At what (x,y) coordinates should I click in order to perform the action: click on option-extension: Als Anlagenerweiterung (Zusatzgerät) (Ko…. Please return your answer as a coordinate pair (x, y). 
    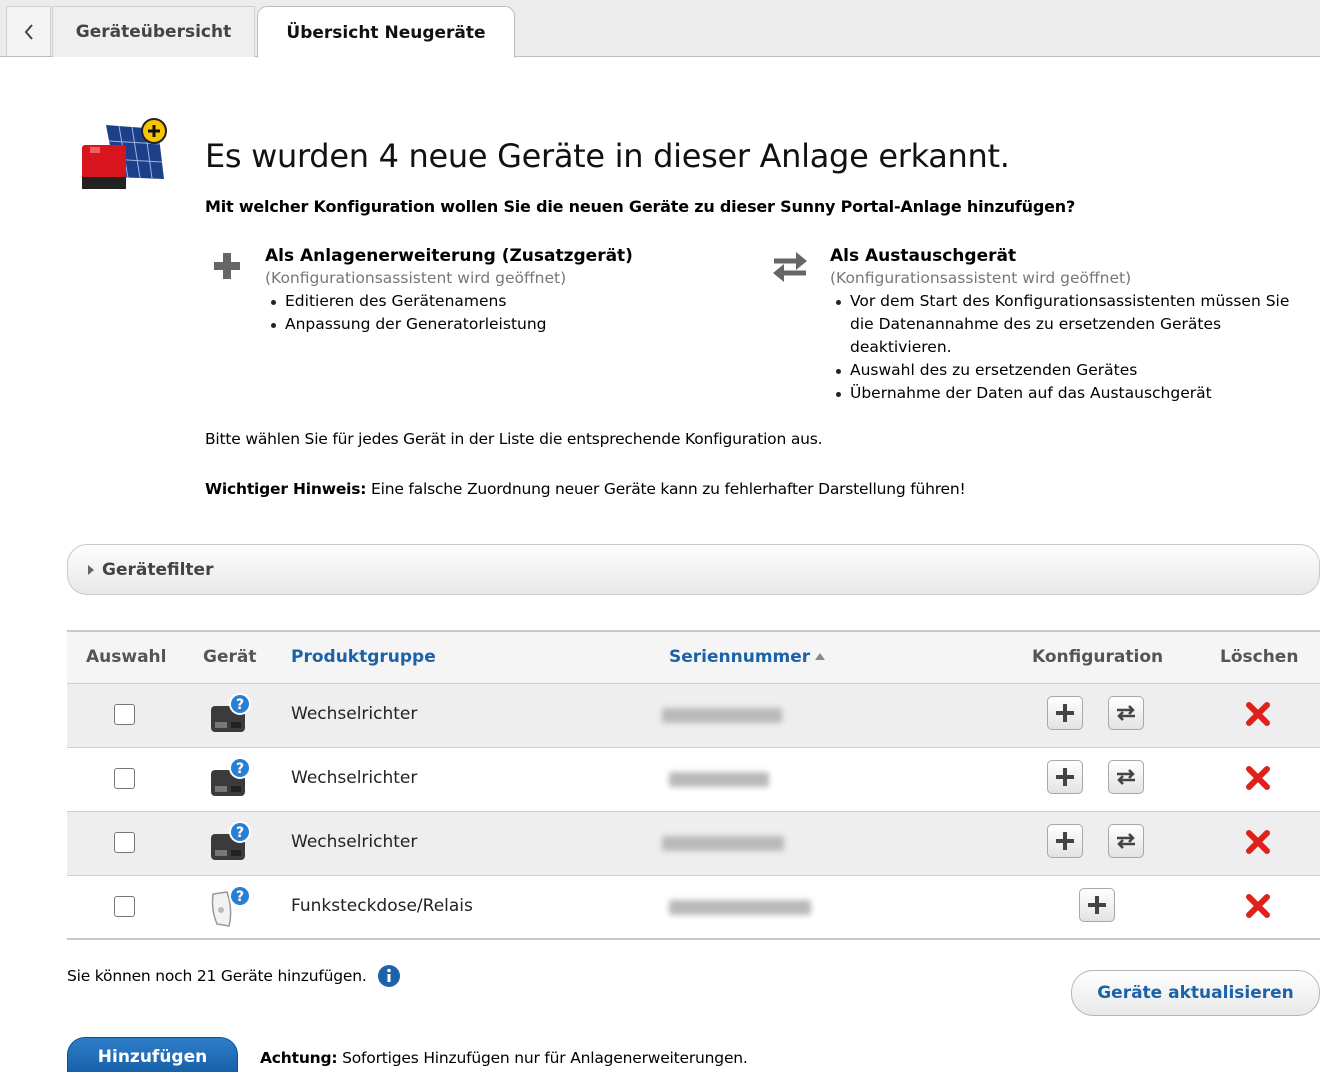
    Looking at the image, I should click on (465, 290).